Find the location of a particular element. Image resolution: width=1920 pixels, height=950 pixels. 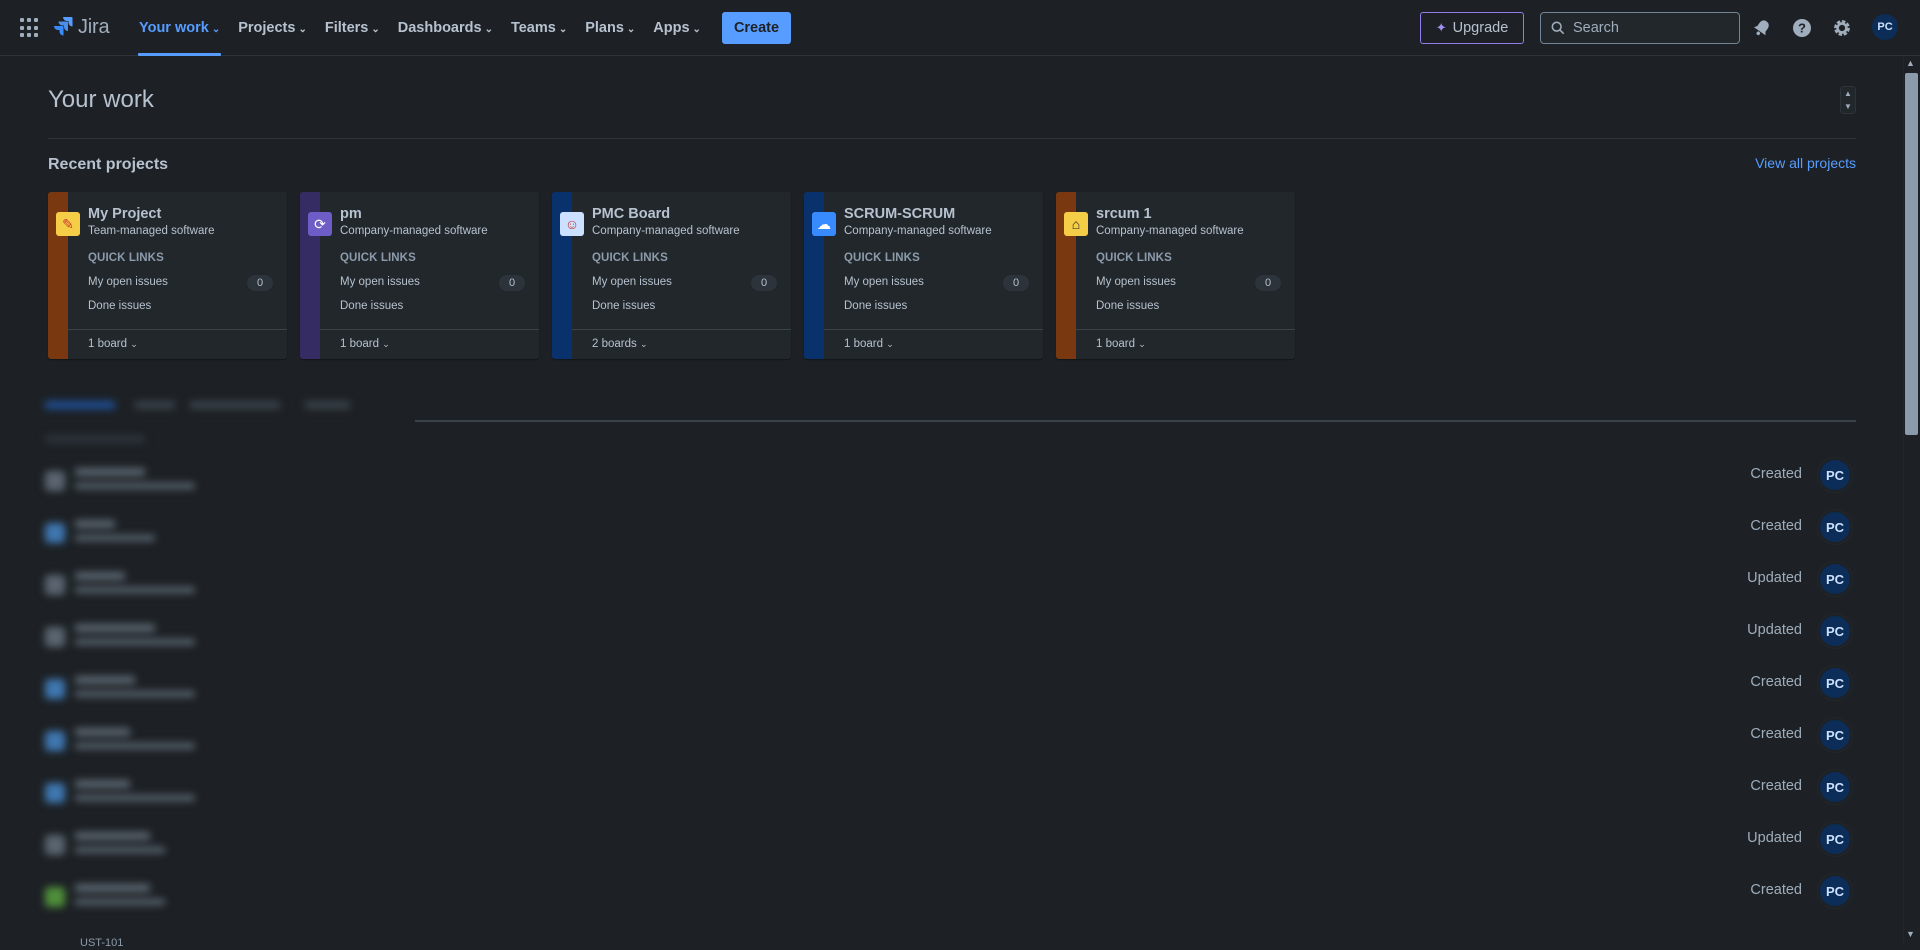

nav-plans: Plans ⌄ is located at coordinates (610, 28).